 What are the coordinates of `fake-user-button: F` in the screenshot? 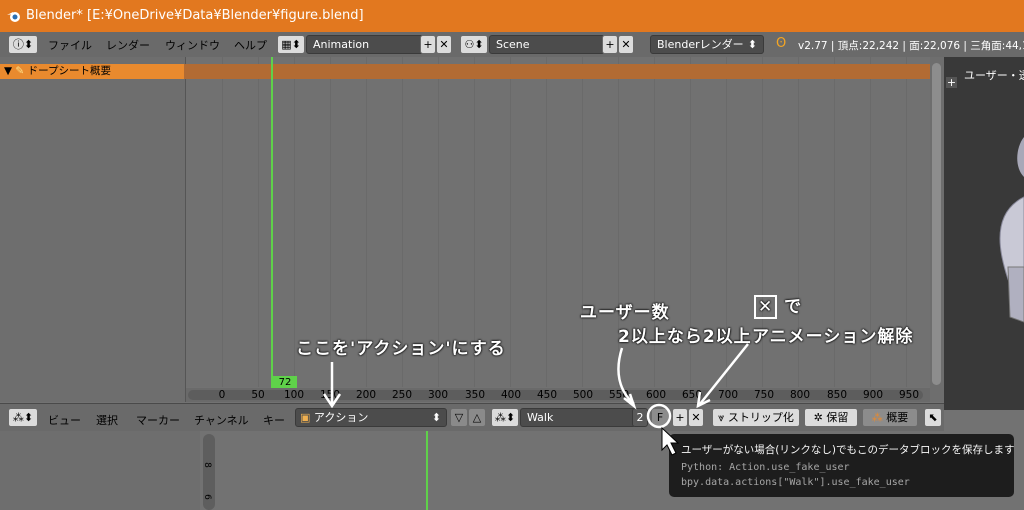 It's located at (660, 417).